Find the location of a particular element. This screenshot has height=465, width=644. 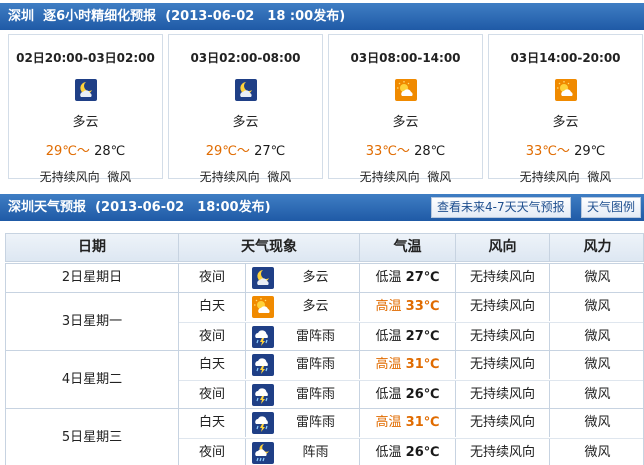

period-time: 03日08:00-14:00 is located at coordinates (405, 58).